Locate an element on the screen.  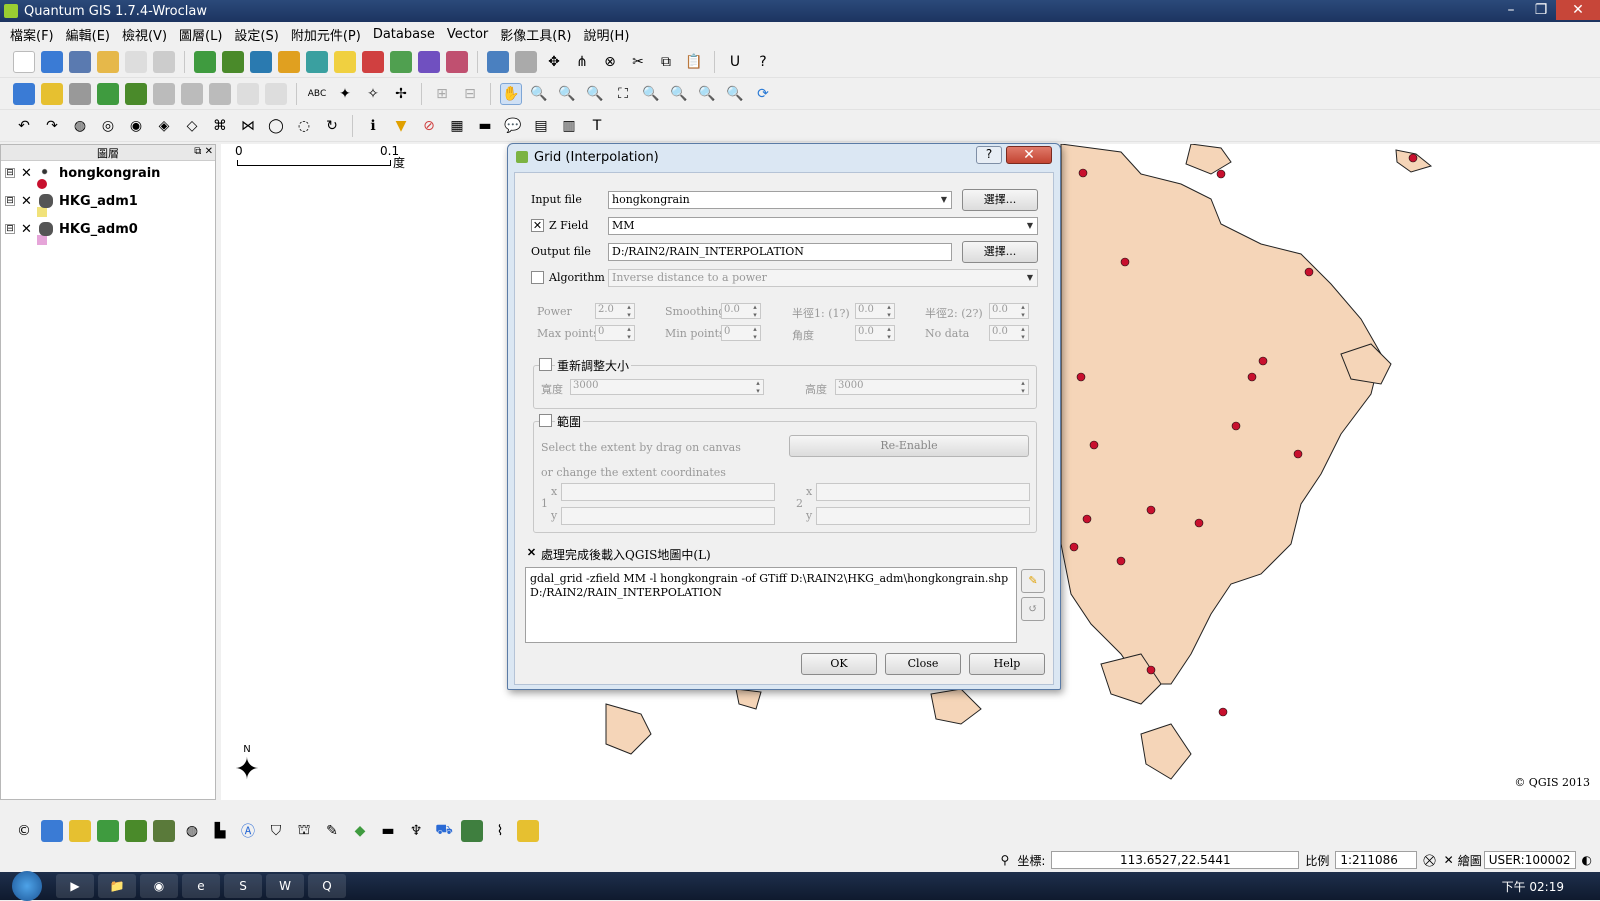
select-icon: ▼ is located at coordinates (401, 126).